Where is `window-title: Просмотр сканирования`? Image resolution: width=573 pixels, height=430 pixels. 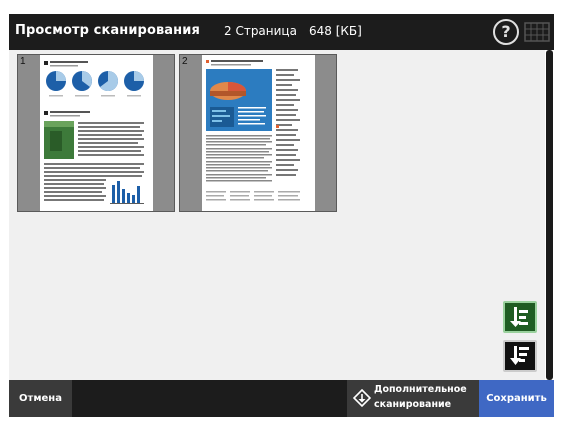 window-title: Просмотр сканирования is located at coordinates (107, 30).